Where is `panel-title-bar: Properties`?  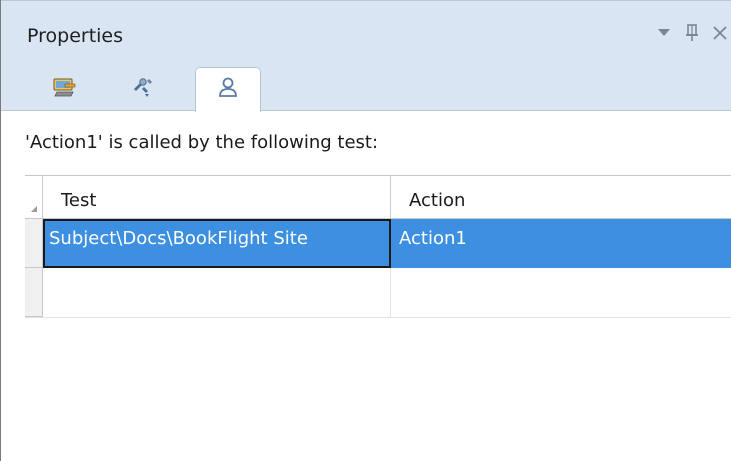
panel-title-bar: Properties is located at coordinates (366, 28).